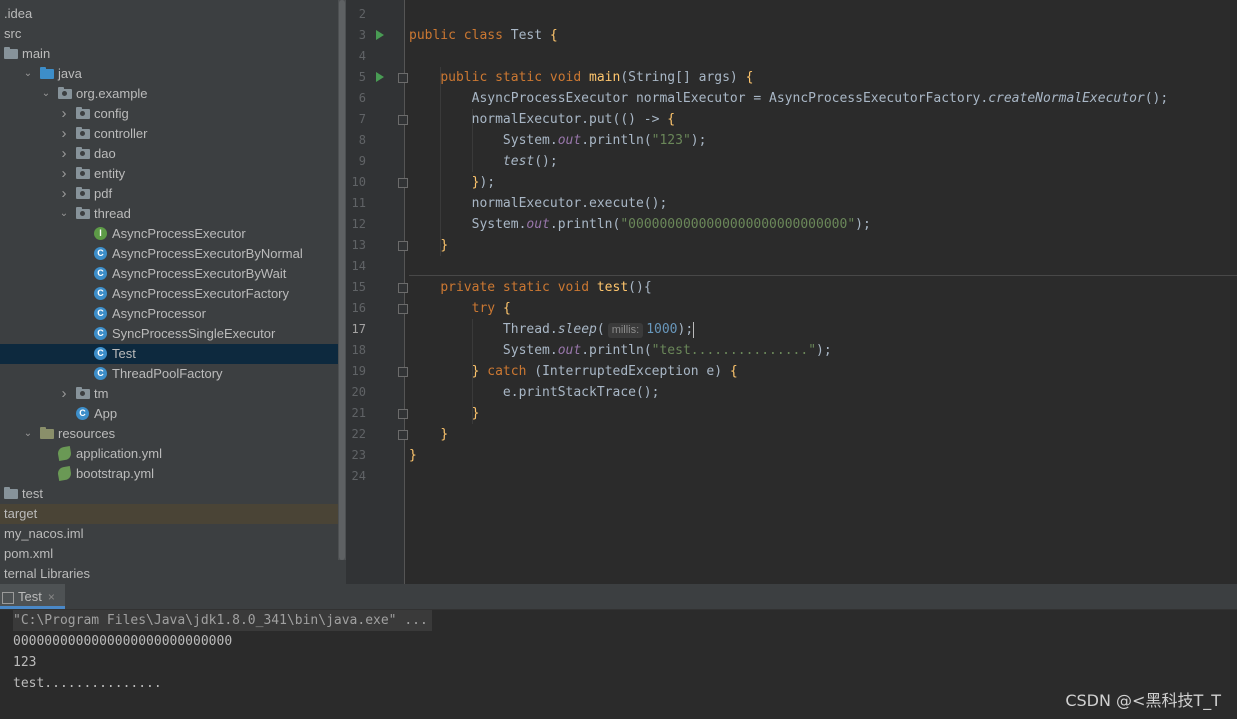  What do you see at coordinates (105, 153) in the screenshot?
I see `tree-item-label: dao` at bounding box center [105, 153].